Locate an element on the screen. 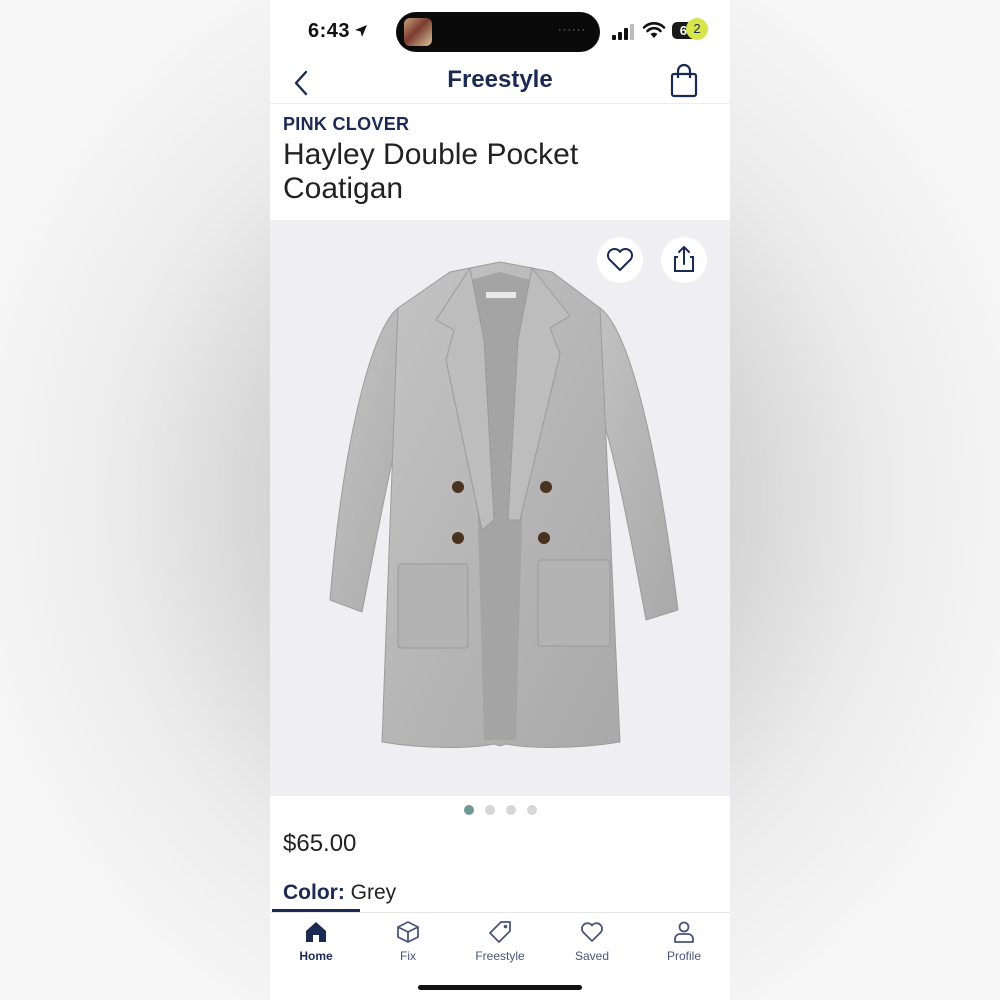  island-waveform-icon: ······ is located at coordinates (572, 30).